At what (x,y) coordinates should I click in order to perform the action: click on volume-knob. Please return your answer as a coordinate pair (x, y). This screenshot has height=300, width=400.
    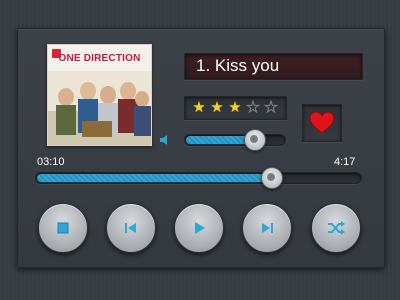
    Looking at the image, I should click on (255, 140).